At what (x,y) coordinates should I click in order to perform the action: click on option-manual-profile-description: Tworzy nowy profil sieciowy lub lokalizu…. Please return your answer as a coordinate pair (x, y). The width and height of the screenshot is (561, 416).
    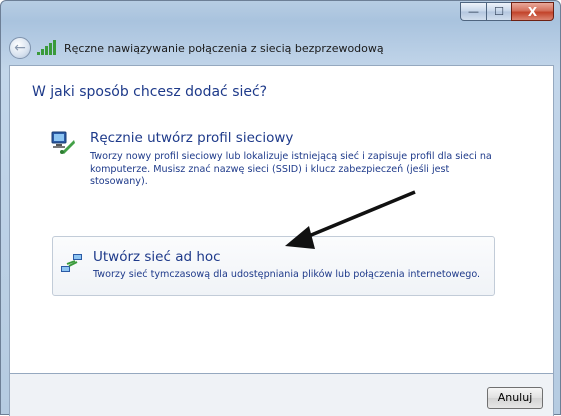
    Looking at the image, I should click on (291, 169).